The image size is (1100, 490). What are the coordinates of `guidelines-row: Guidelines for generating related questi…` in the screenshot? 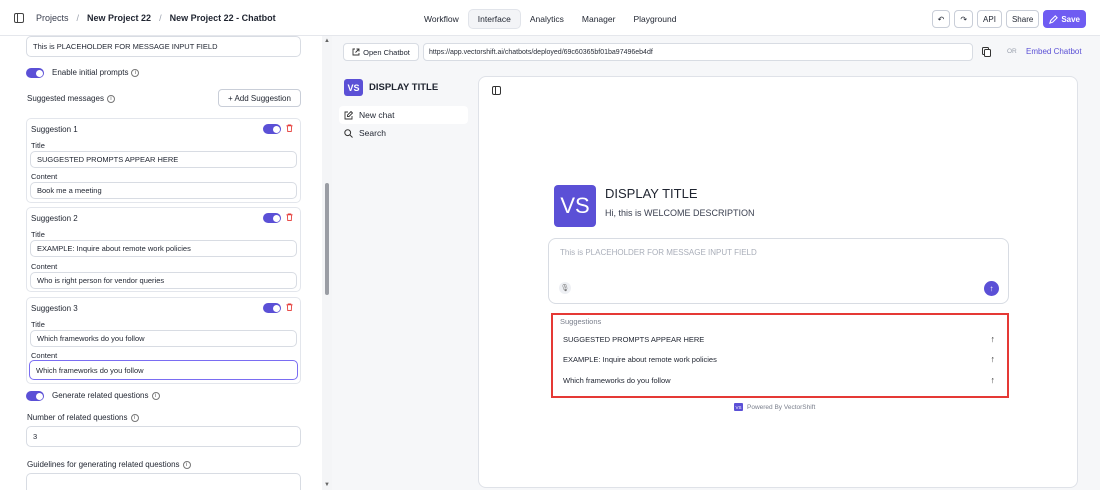 It's located at (109, 464).